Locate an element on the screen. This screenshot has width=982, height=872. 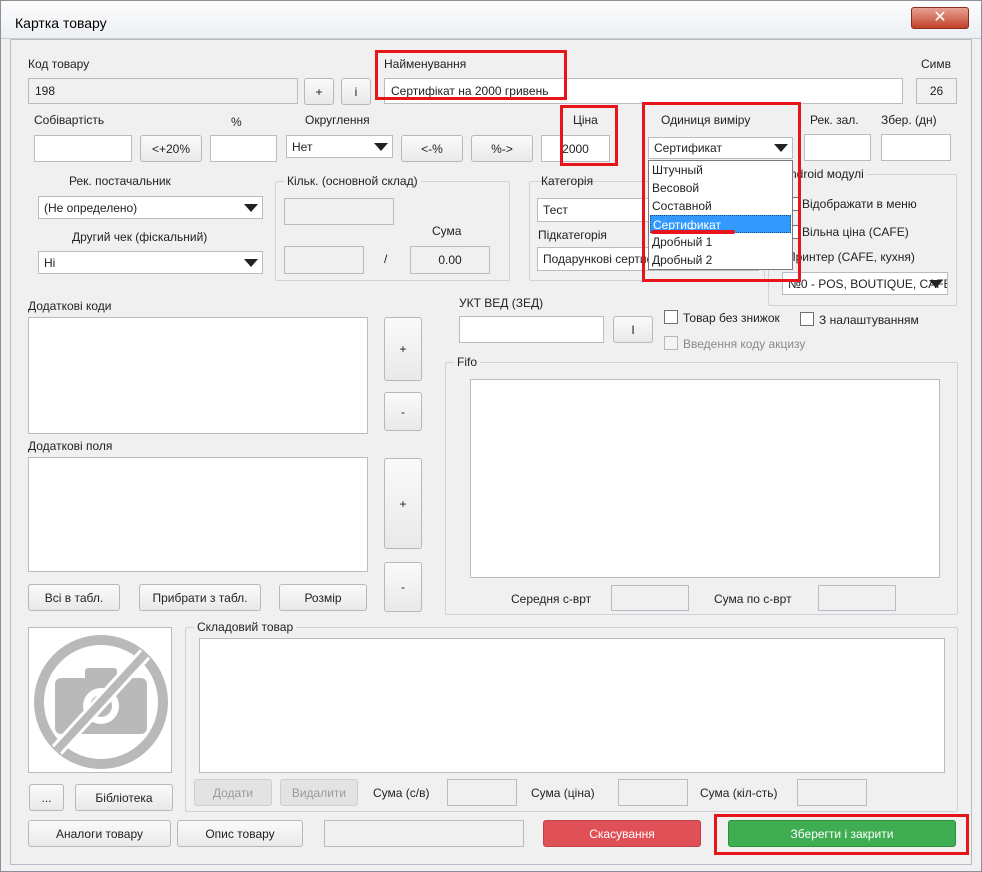
no-discount-label: Товар без знижок is located at coordinates (731, 318).